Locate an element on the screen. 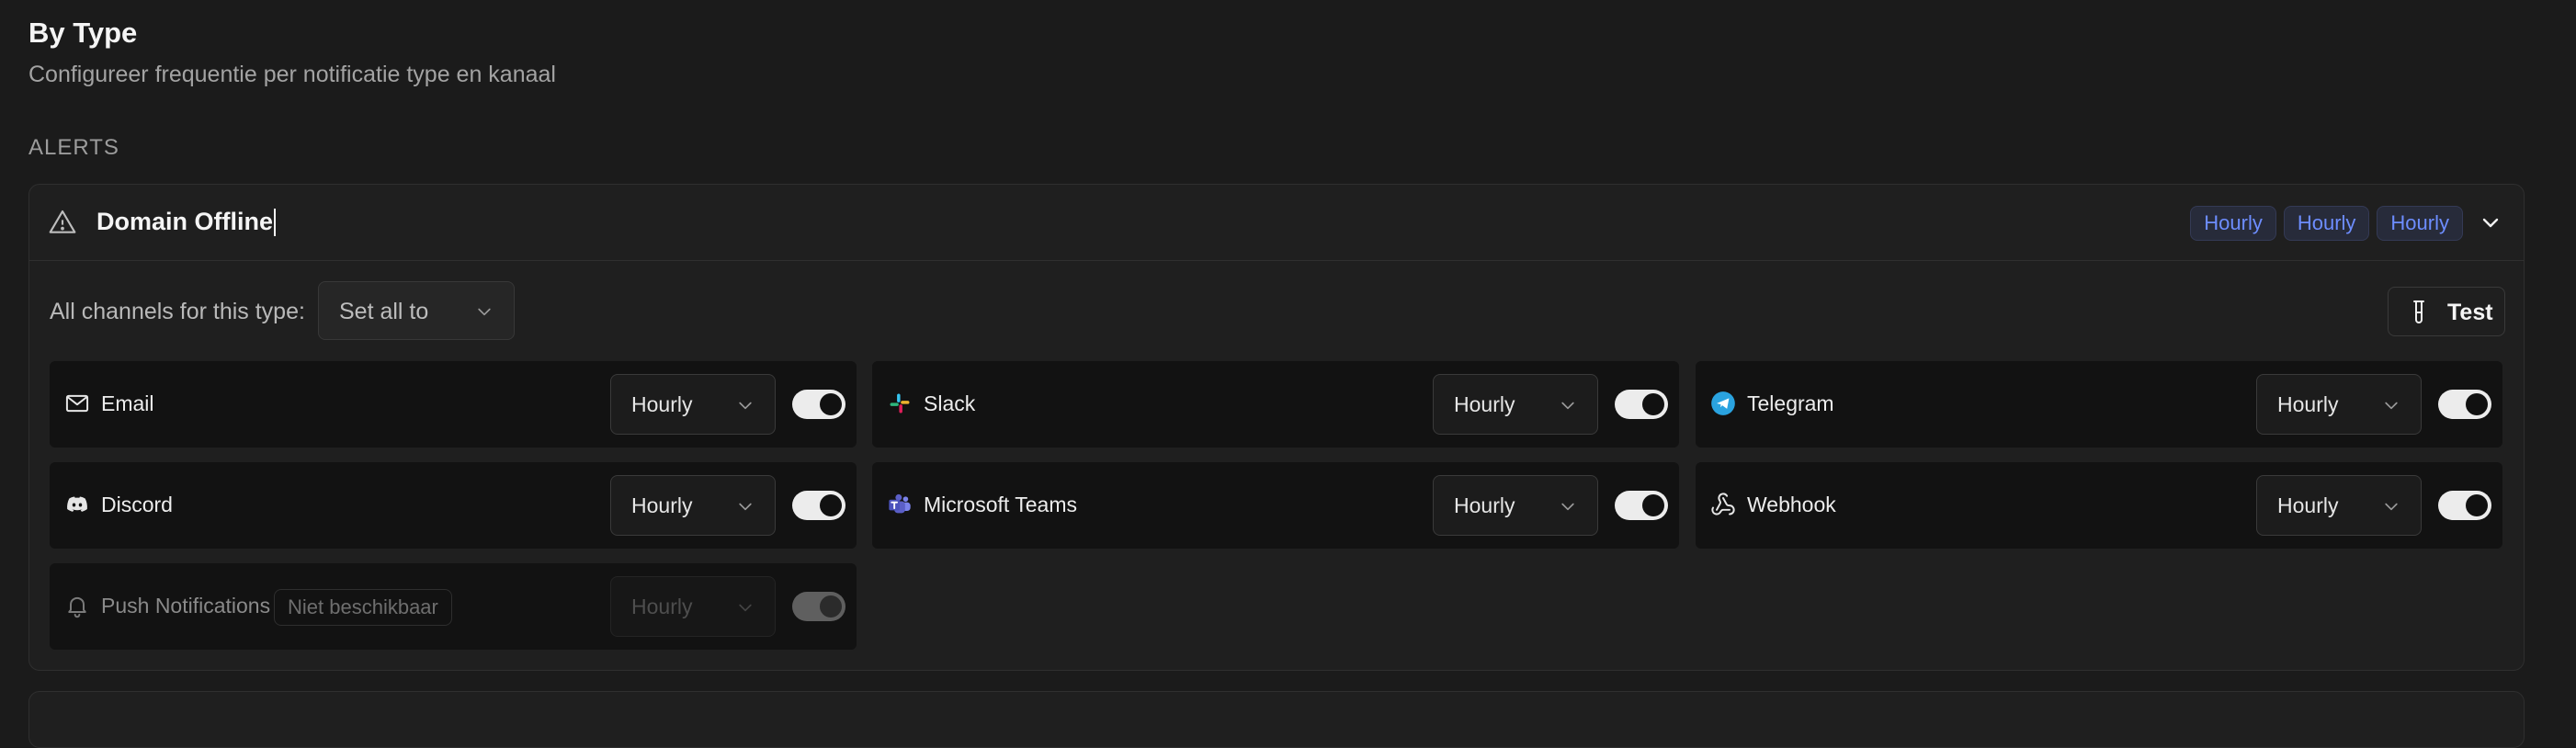 Image resolution: width=2576 pixels, height=748 pixels. channel-name: Microsoft Teams is located at coordinates (1001, 504).